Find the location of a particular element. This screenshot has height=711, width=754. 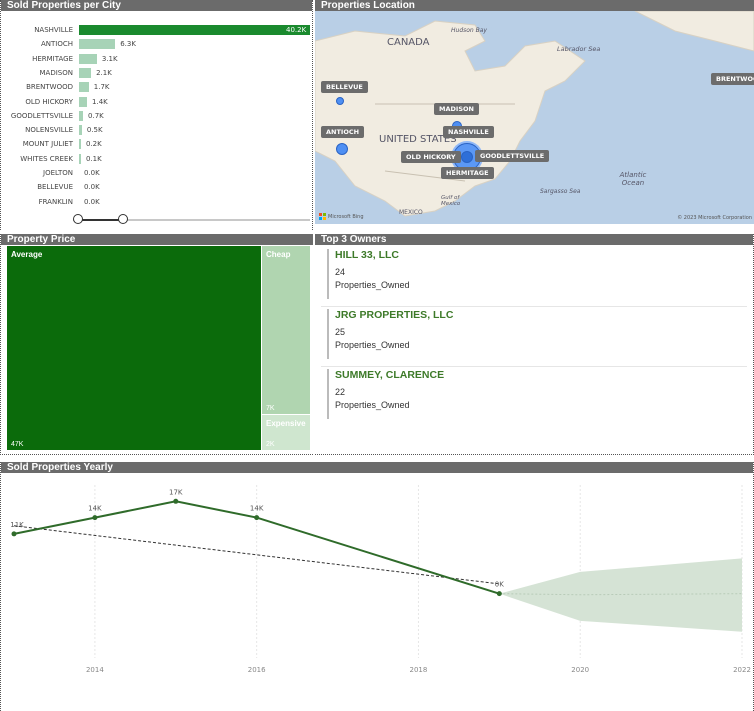

bar-category-label: BRENTWOOD is located at coordinates (49, 87).